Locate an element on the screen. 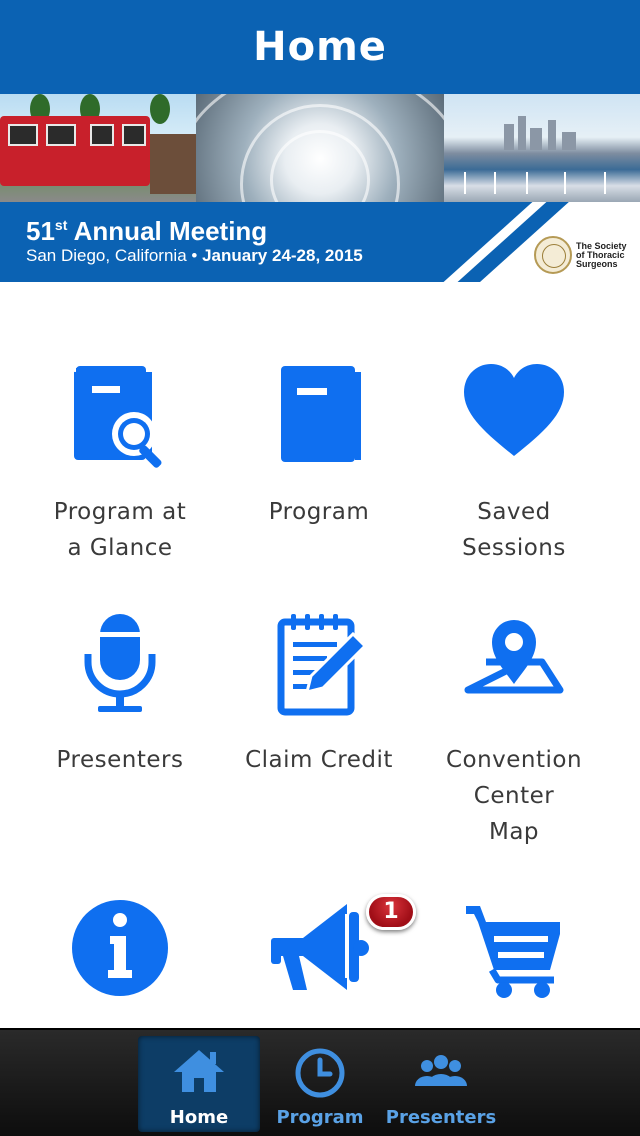  presenters-button: Presenters is located at coordinates (120, 695).